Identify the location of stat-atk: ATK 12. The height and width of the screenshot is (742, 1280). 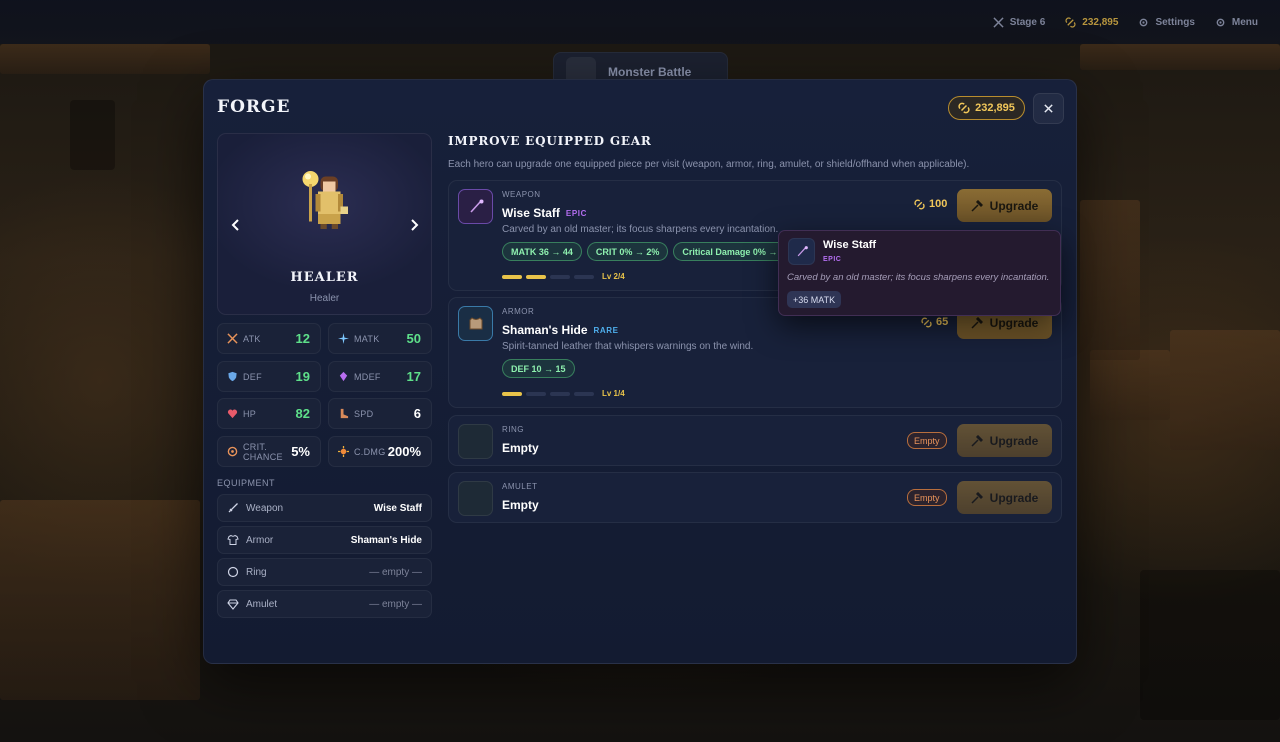
(269, 338).